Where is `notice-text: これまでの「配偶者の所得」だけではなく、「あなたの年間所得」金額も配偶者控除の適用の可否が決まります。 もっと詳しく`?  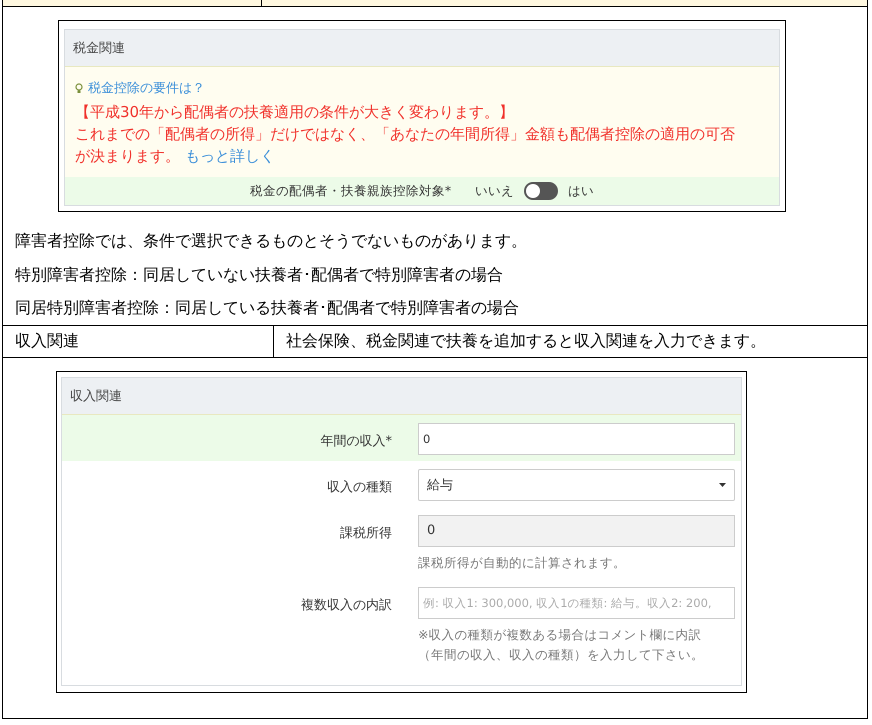 notice-text: これまでの「配偶者の所得」だけではなく、「あなたの年間所得」金額も配偶者控除の適用の可否が決まります。 もっと詳しく is located at coordinates (405, 145).